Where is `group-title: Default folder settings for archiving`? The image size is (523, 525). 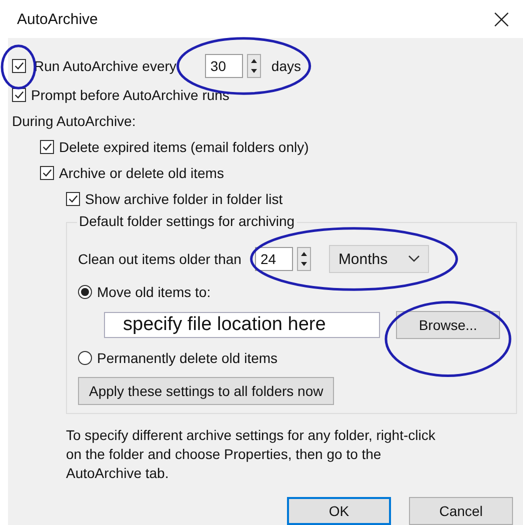 group-title: Default folder settings for archiving is located at coordinates (187, 221).